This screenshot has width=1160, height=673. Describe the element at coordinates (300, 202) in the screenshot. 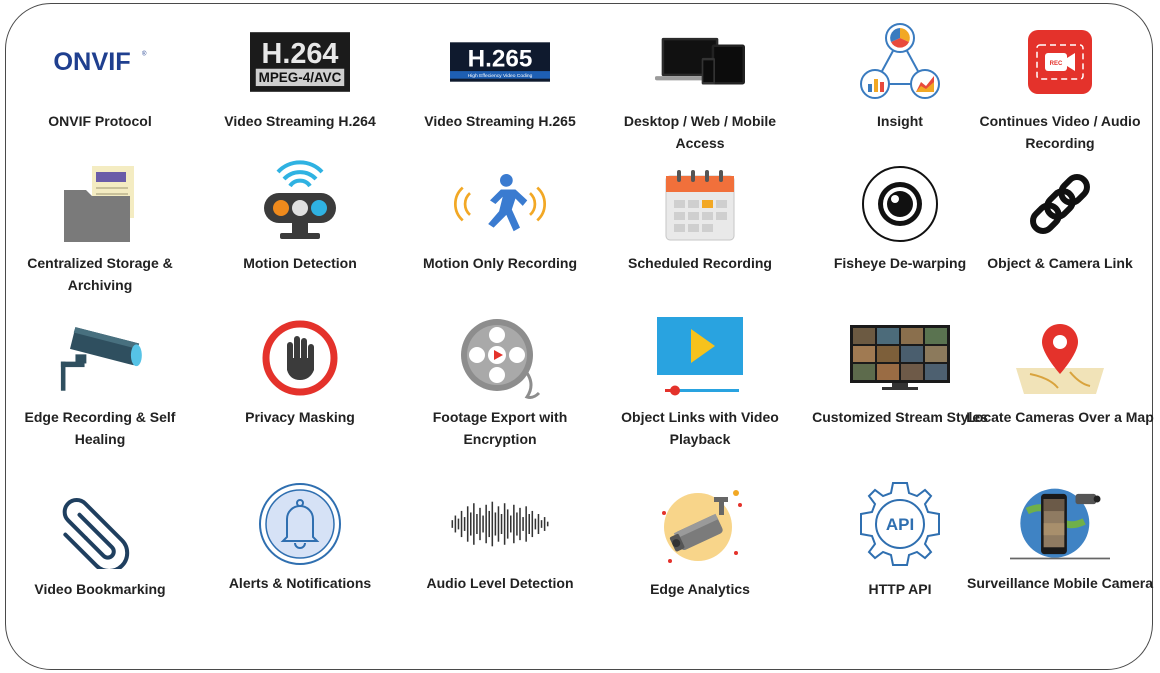

I see `motion-sensor-icon` at that location.